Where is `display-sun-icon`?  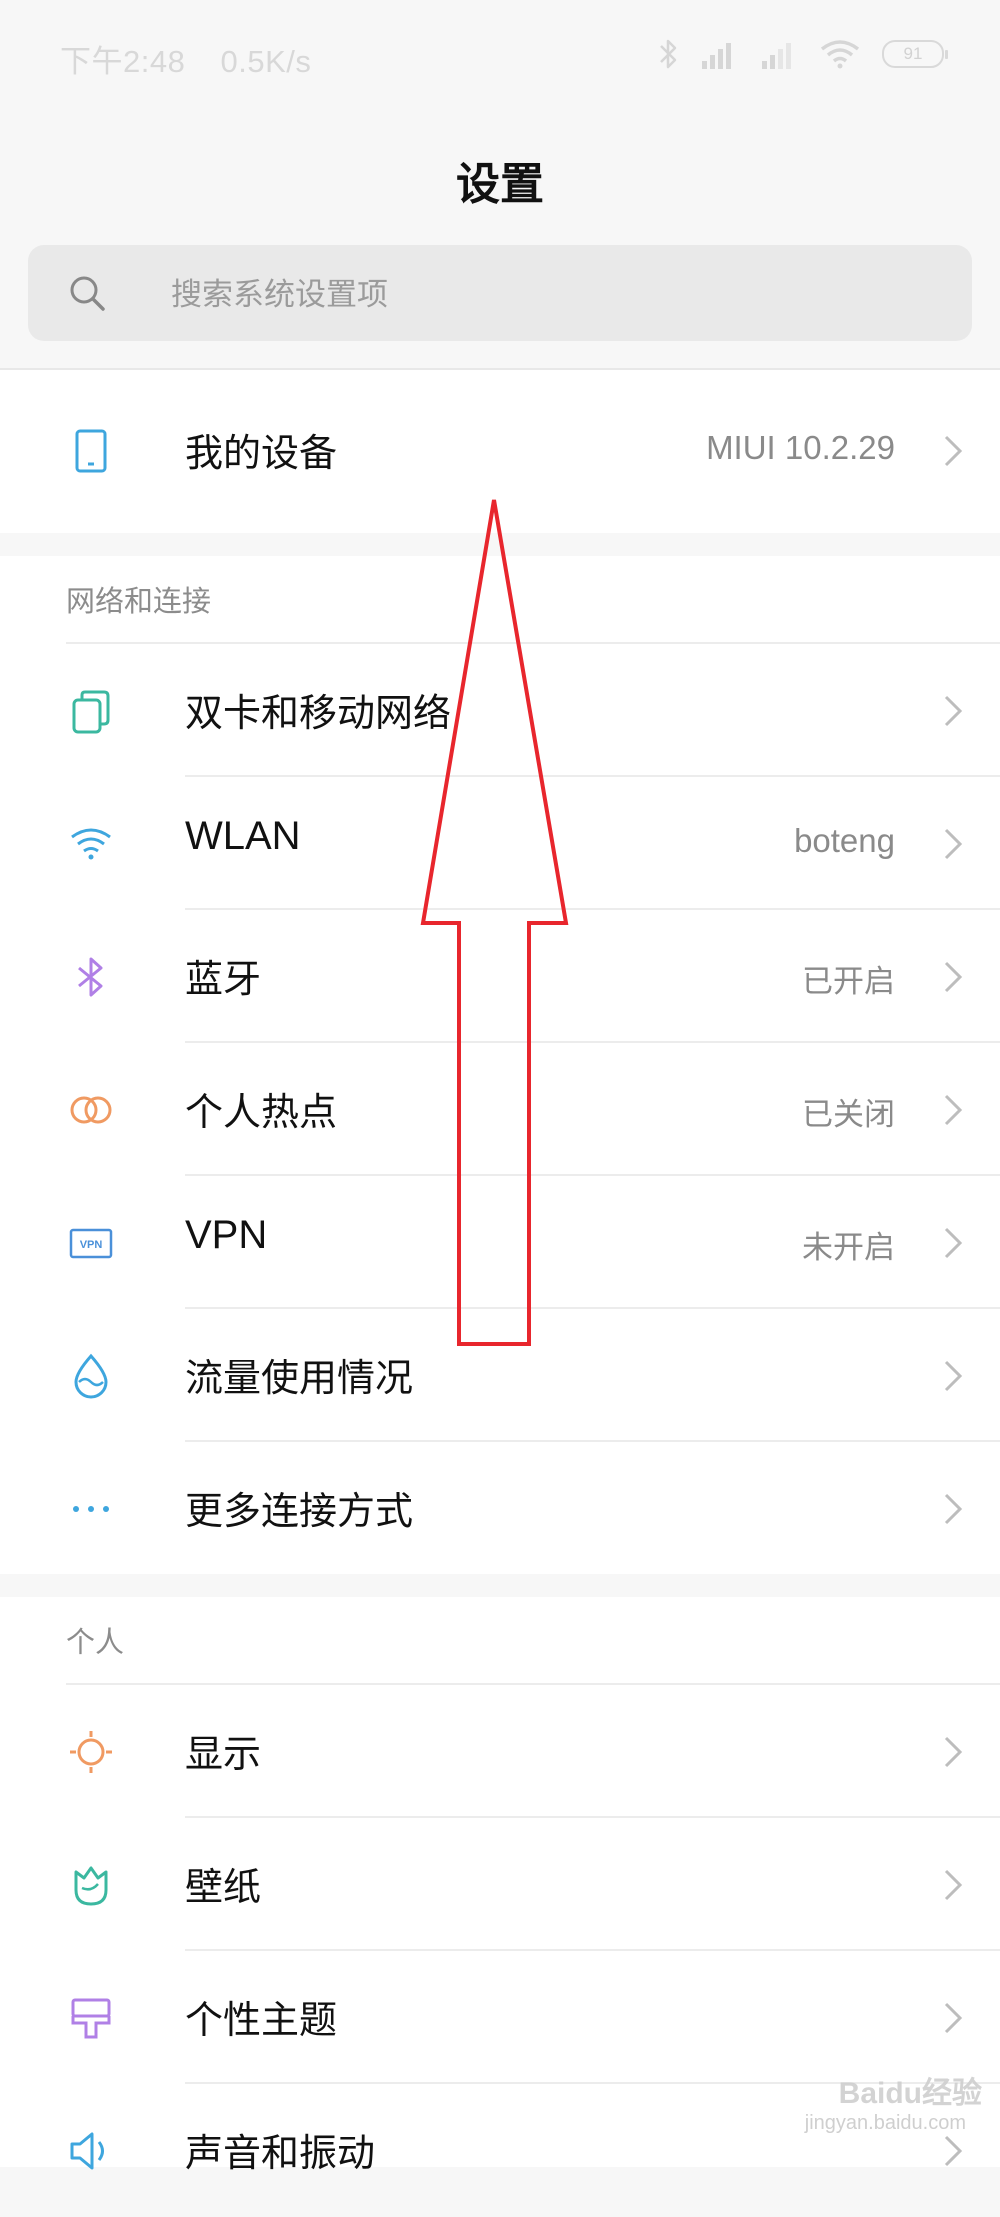
display-sun-icon is located at coordinates (91, 1752).